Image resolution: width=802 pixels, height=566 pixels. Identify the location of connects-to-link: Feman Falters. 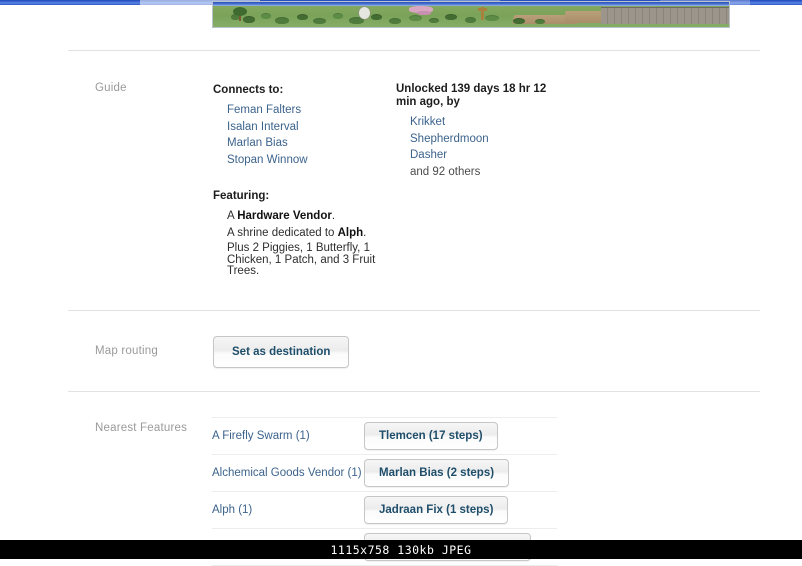
(260, 110).